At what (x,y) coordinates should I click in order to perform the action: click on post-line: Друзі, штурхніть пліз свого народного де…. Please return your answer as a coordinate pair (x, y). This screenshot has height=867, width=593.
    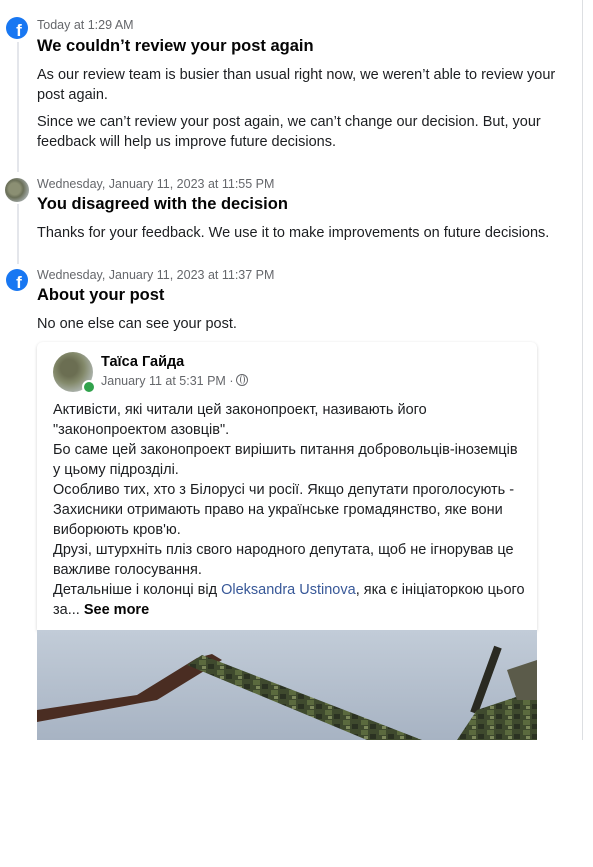
    Looking at the image, I should click on (283, 560).